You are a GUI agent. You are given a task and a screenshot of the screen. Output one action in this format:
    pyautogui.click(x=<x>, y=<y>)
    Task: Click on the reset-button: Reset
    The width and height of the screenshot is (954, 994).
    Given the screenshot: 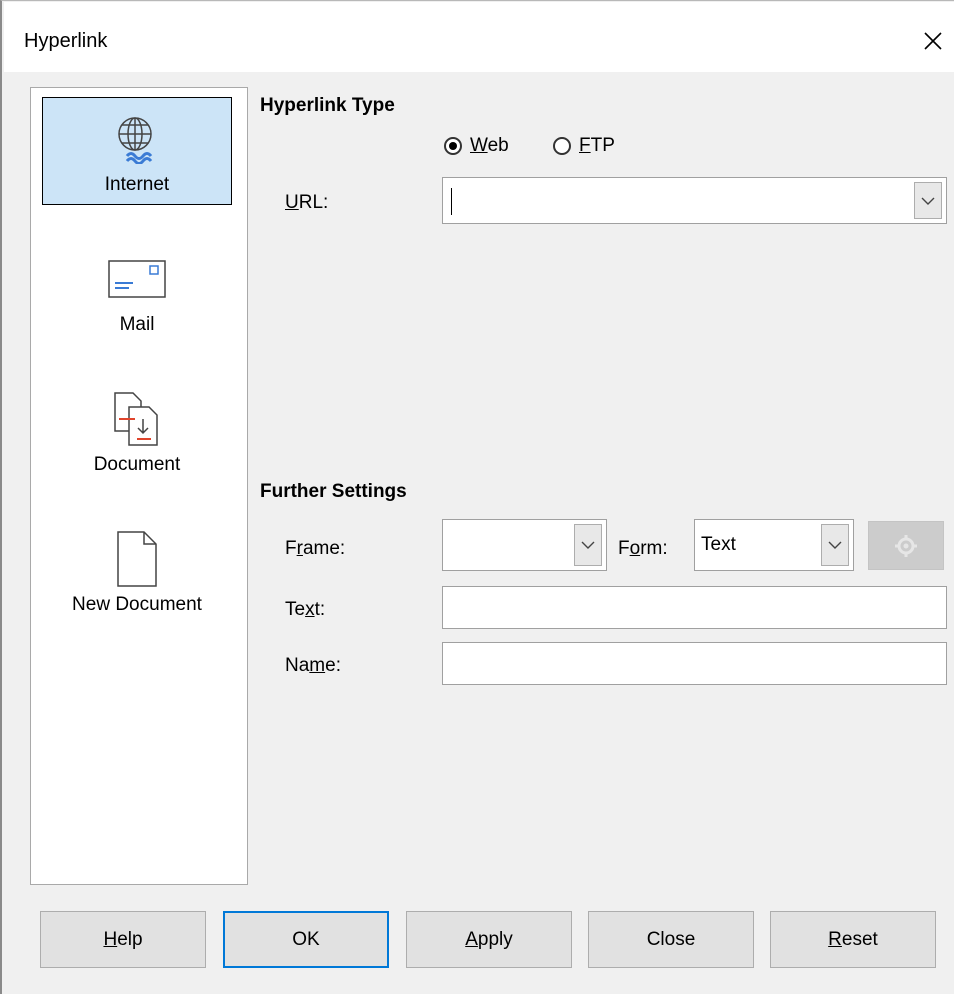 What is the action you would take?
    pyautogui.click(x=853, y=939)
    